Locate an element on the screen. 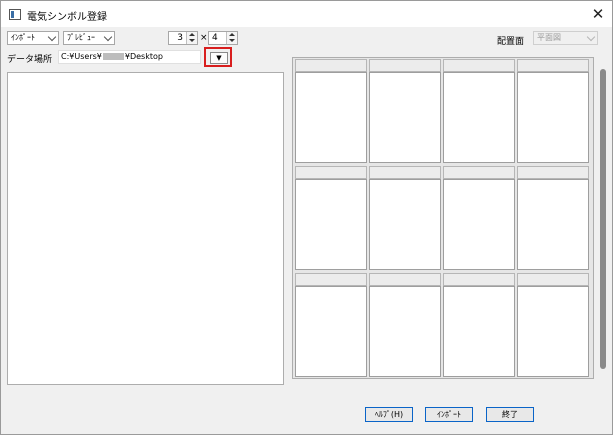 This screenshot has width=613, height=435. import-mode-select: ｲﾝﾎﾟｰﾄ is located at coordinates (33, 38).